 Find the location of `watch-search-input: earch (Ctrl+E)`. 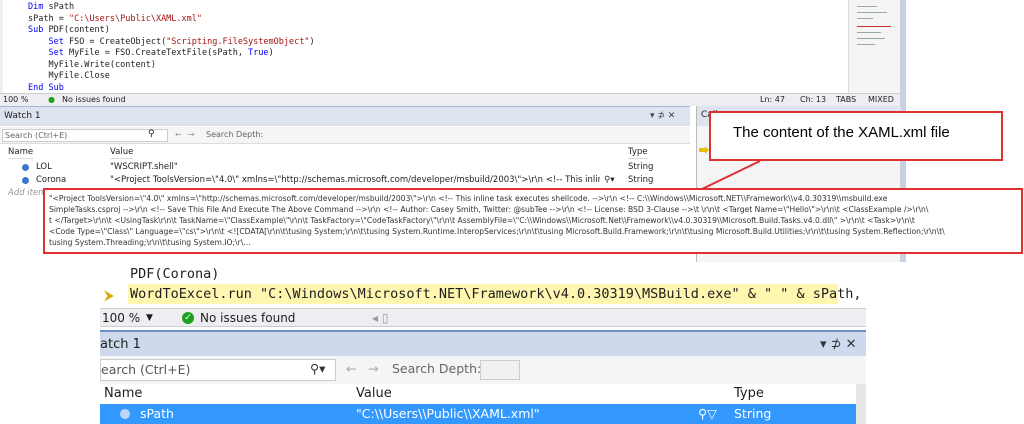

watch-search-input: earch (Ctrl+E) is located at coordinates (218, 370).